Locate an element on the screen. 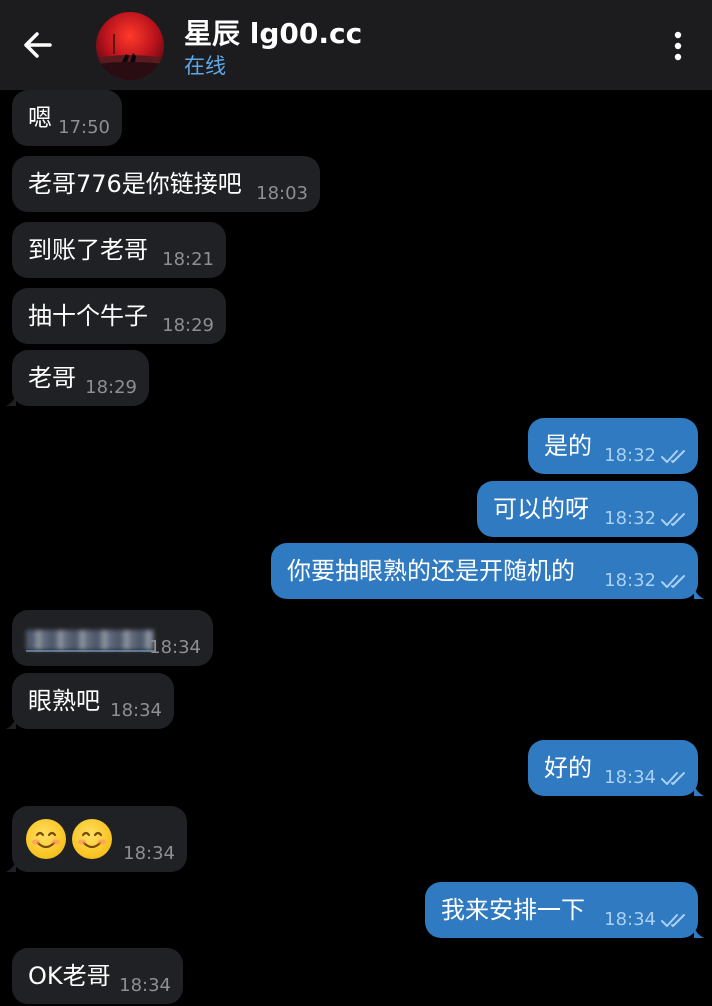  back-button is located at coordinates (38, 45).